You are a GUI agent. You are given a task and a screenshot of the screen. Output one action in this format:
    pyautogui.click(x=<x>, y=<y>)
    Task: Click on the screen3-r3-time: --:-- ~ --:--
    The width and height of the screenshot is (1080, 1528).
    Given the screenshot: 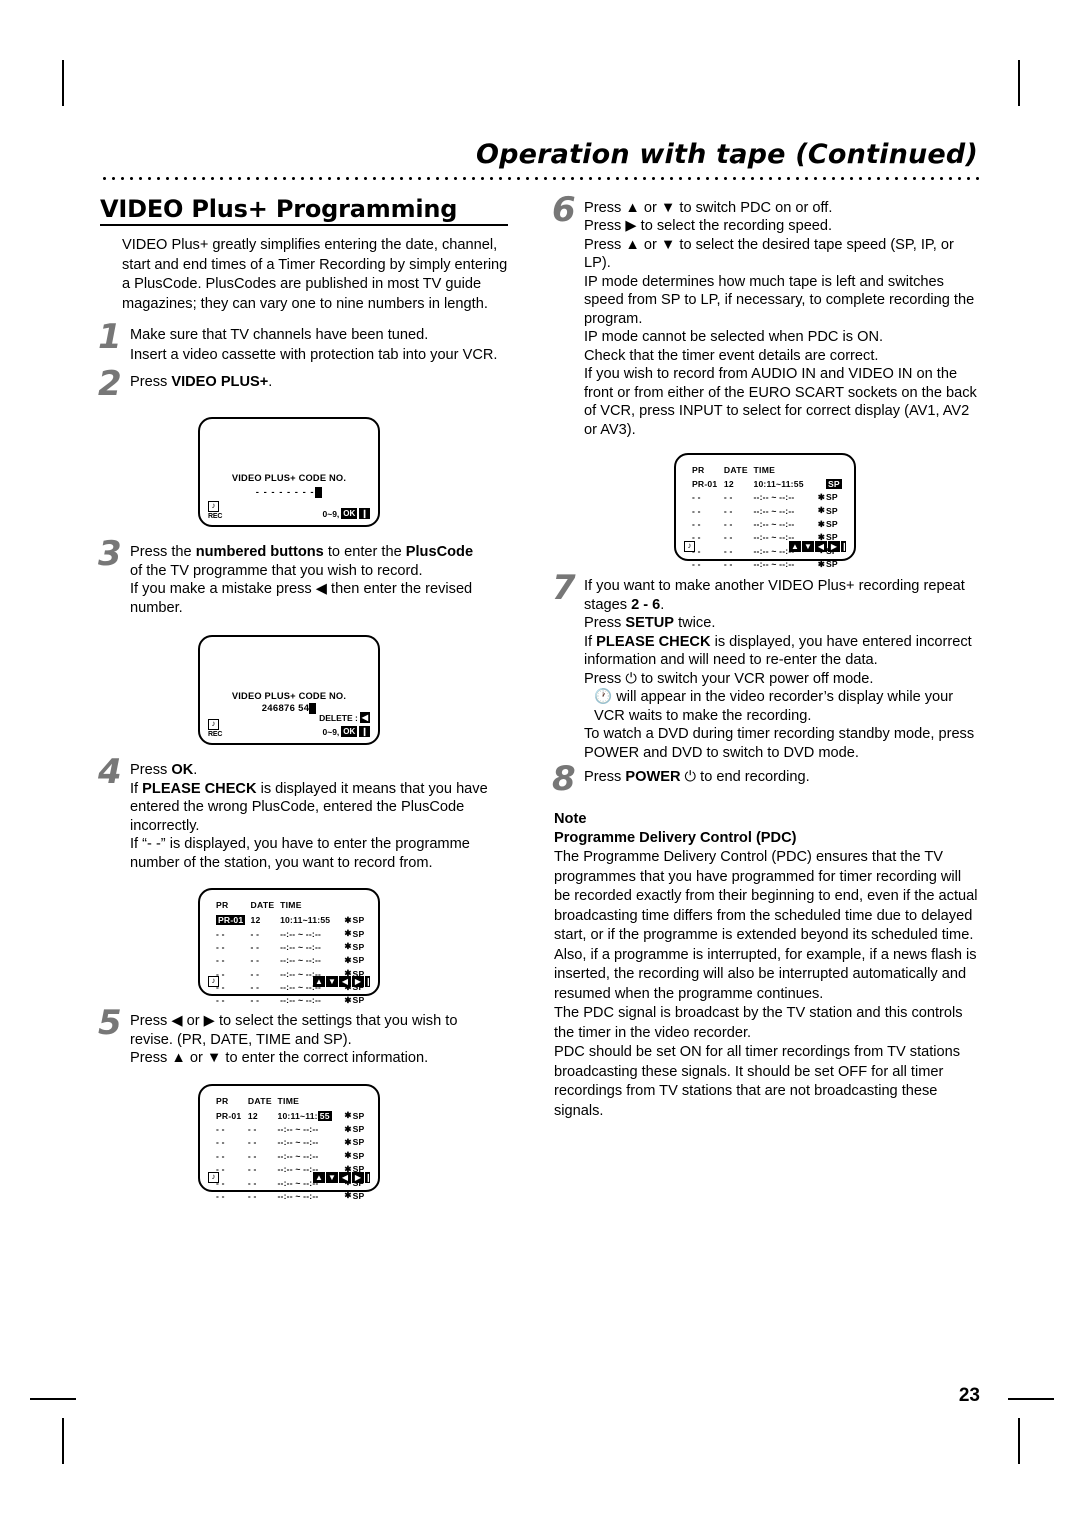 What is the action you would take?
    pyautogui.click(x=301, y=960)
    